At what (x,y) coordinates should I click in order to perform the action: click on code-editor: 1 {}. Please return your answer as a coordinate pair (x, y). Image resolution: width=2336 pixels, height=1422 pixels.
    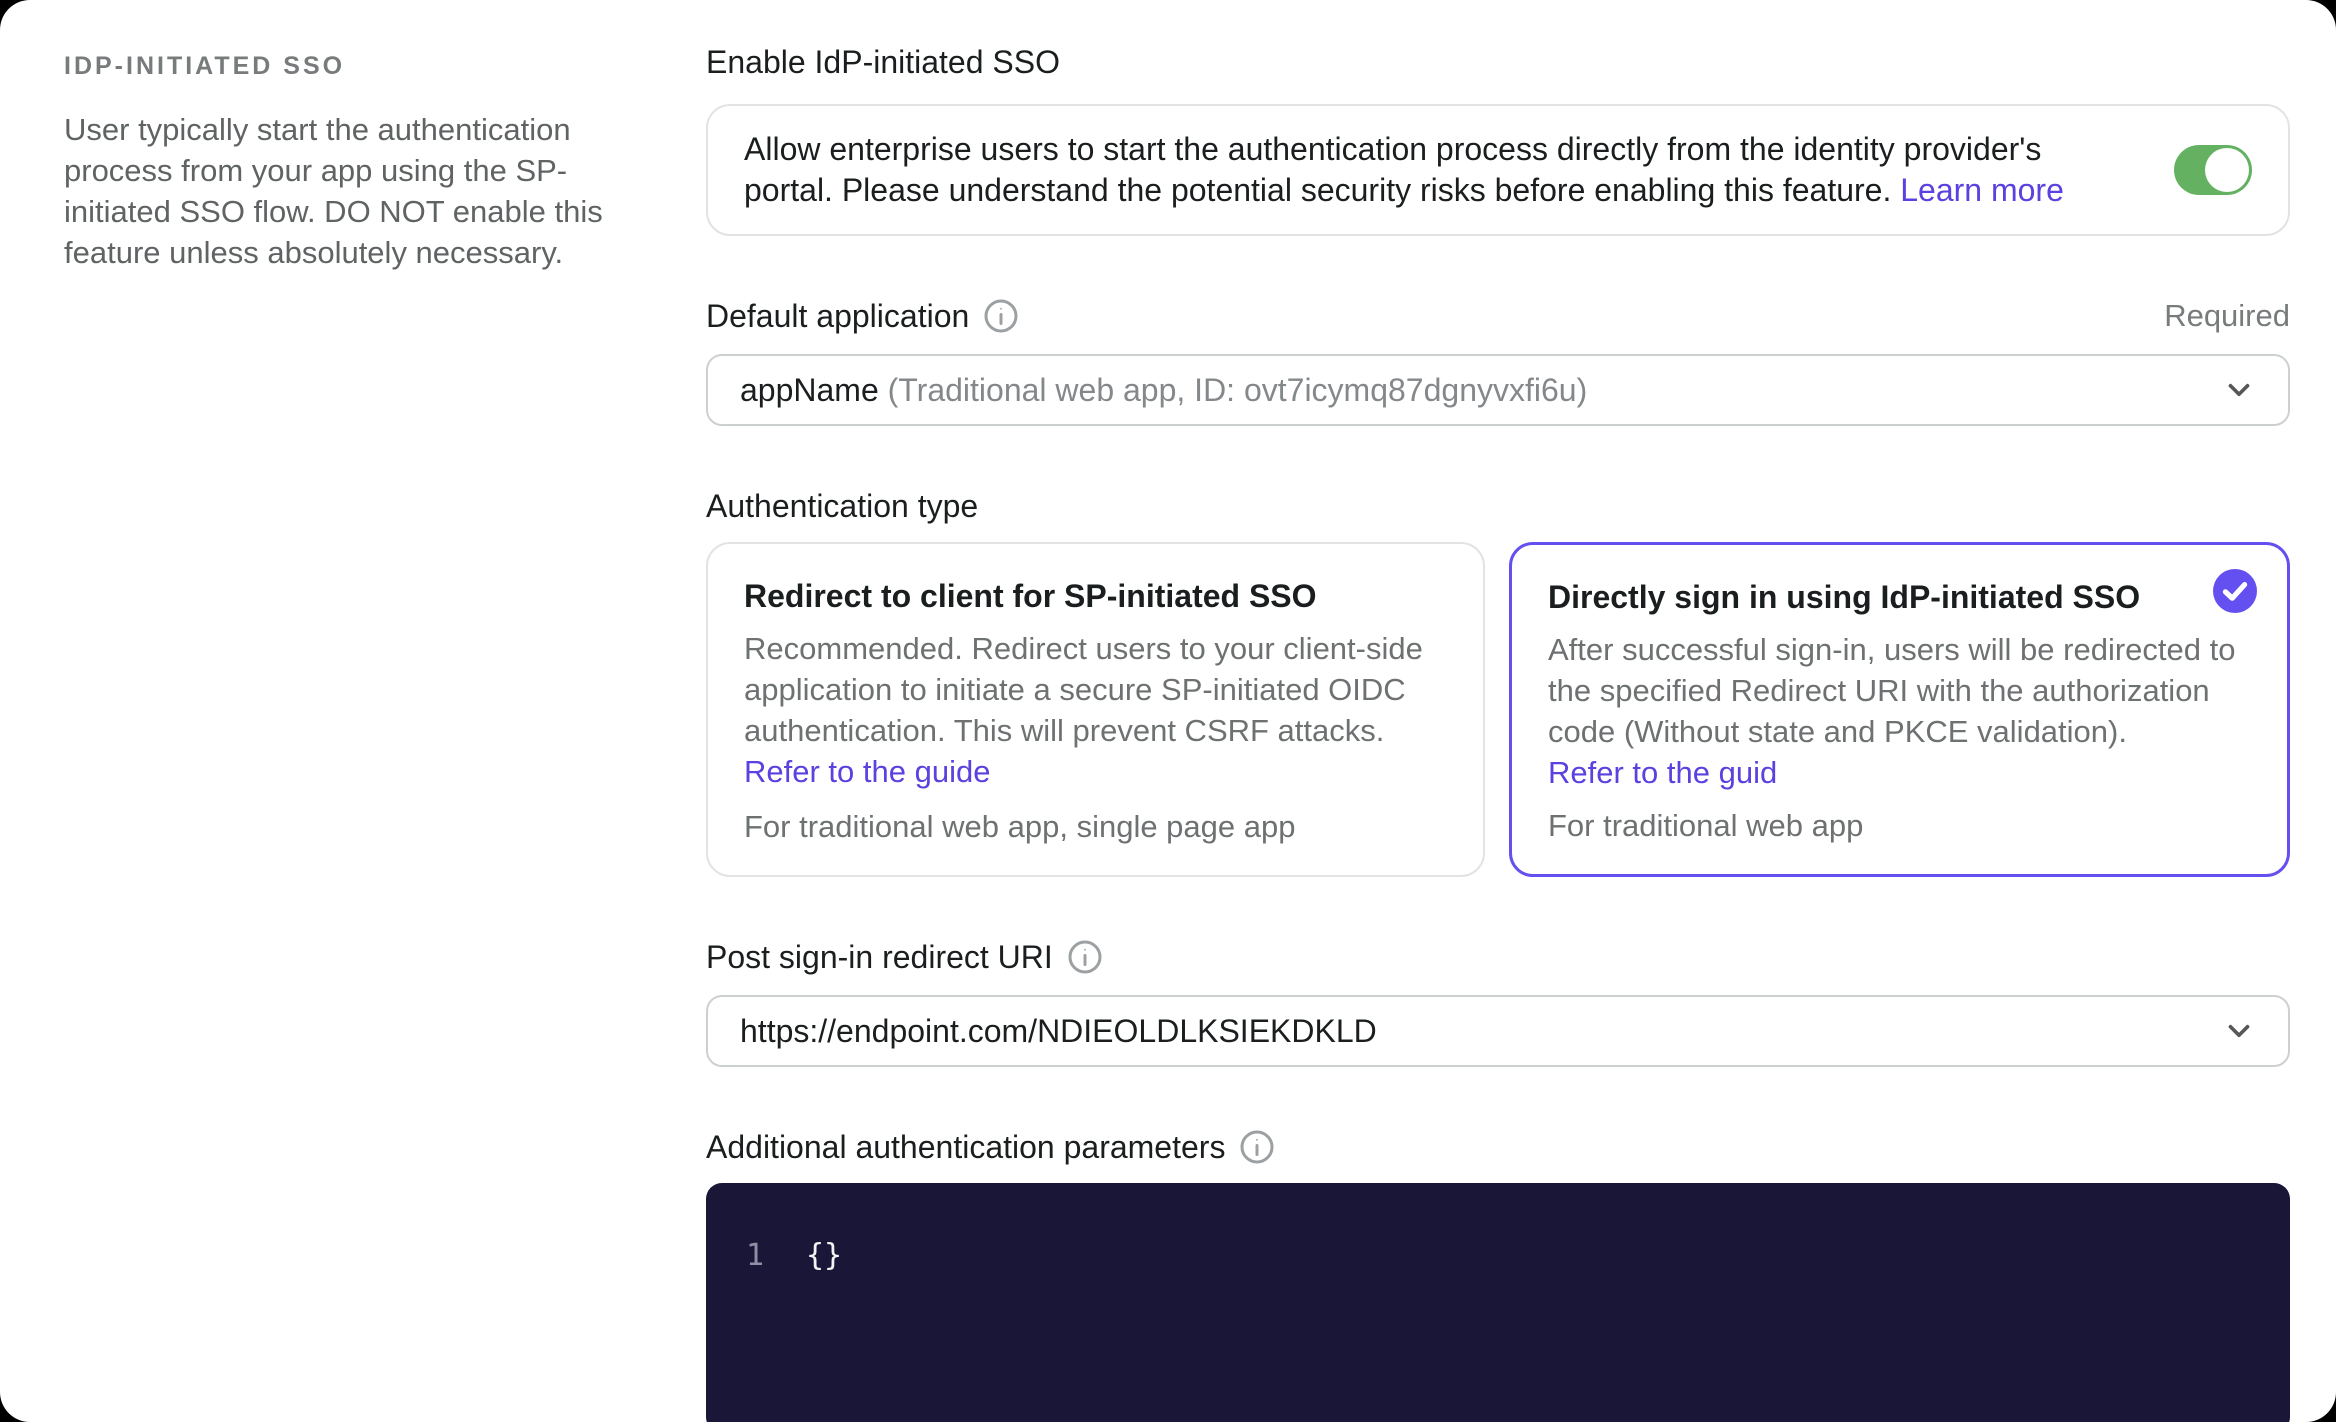
    Looking at the image, I should click on (1498, 1302).